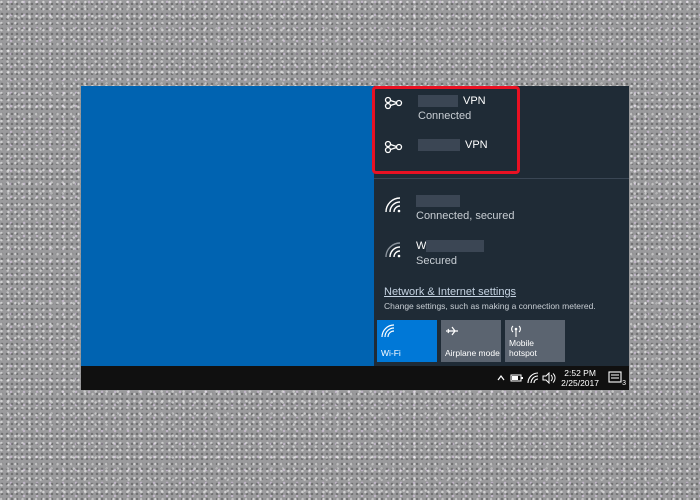 This screenshot has height=500, width=700. What do you see at coordinates (355, 378) in the screenshot?
I see `taskbar: 2:52 PM 2/25/2017 3` at bounding box center [355, 378].